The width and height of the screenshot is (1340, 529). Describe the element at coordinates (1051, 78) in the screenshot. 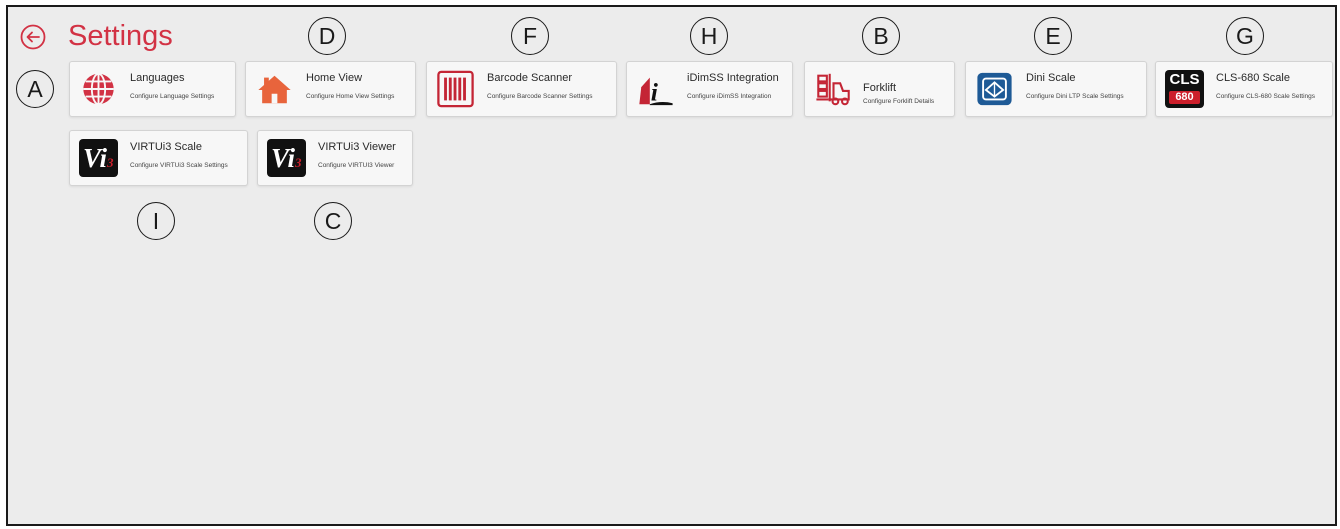

I see `tile-name: Dini Scale` at that location.